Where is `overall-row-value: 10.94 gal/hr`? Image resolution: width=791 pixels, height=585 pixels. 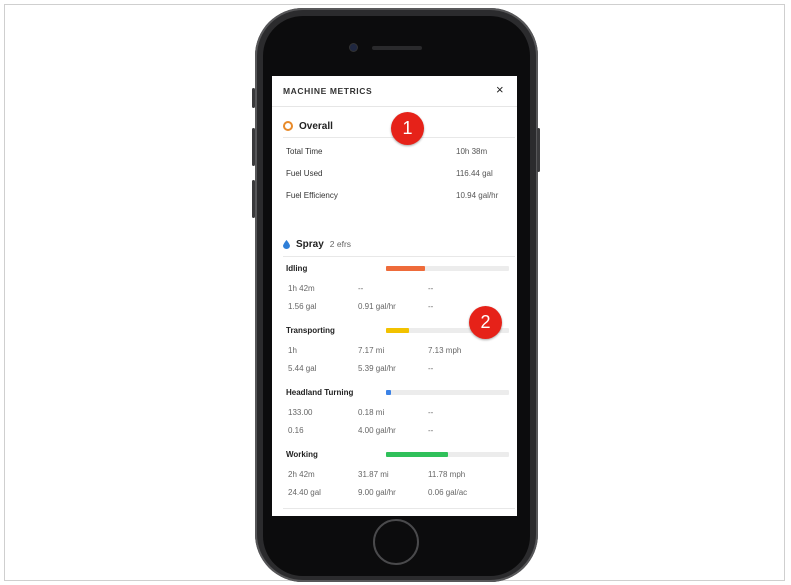 overall-row-value: 10.94 gal/hr is located at coordinates (477, 195).